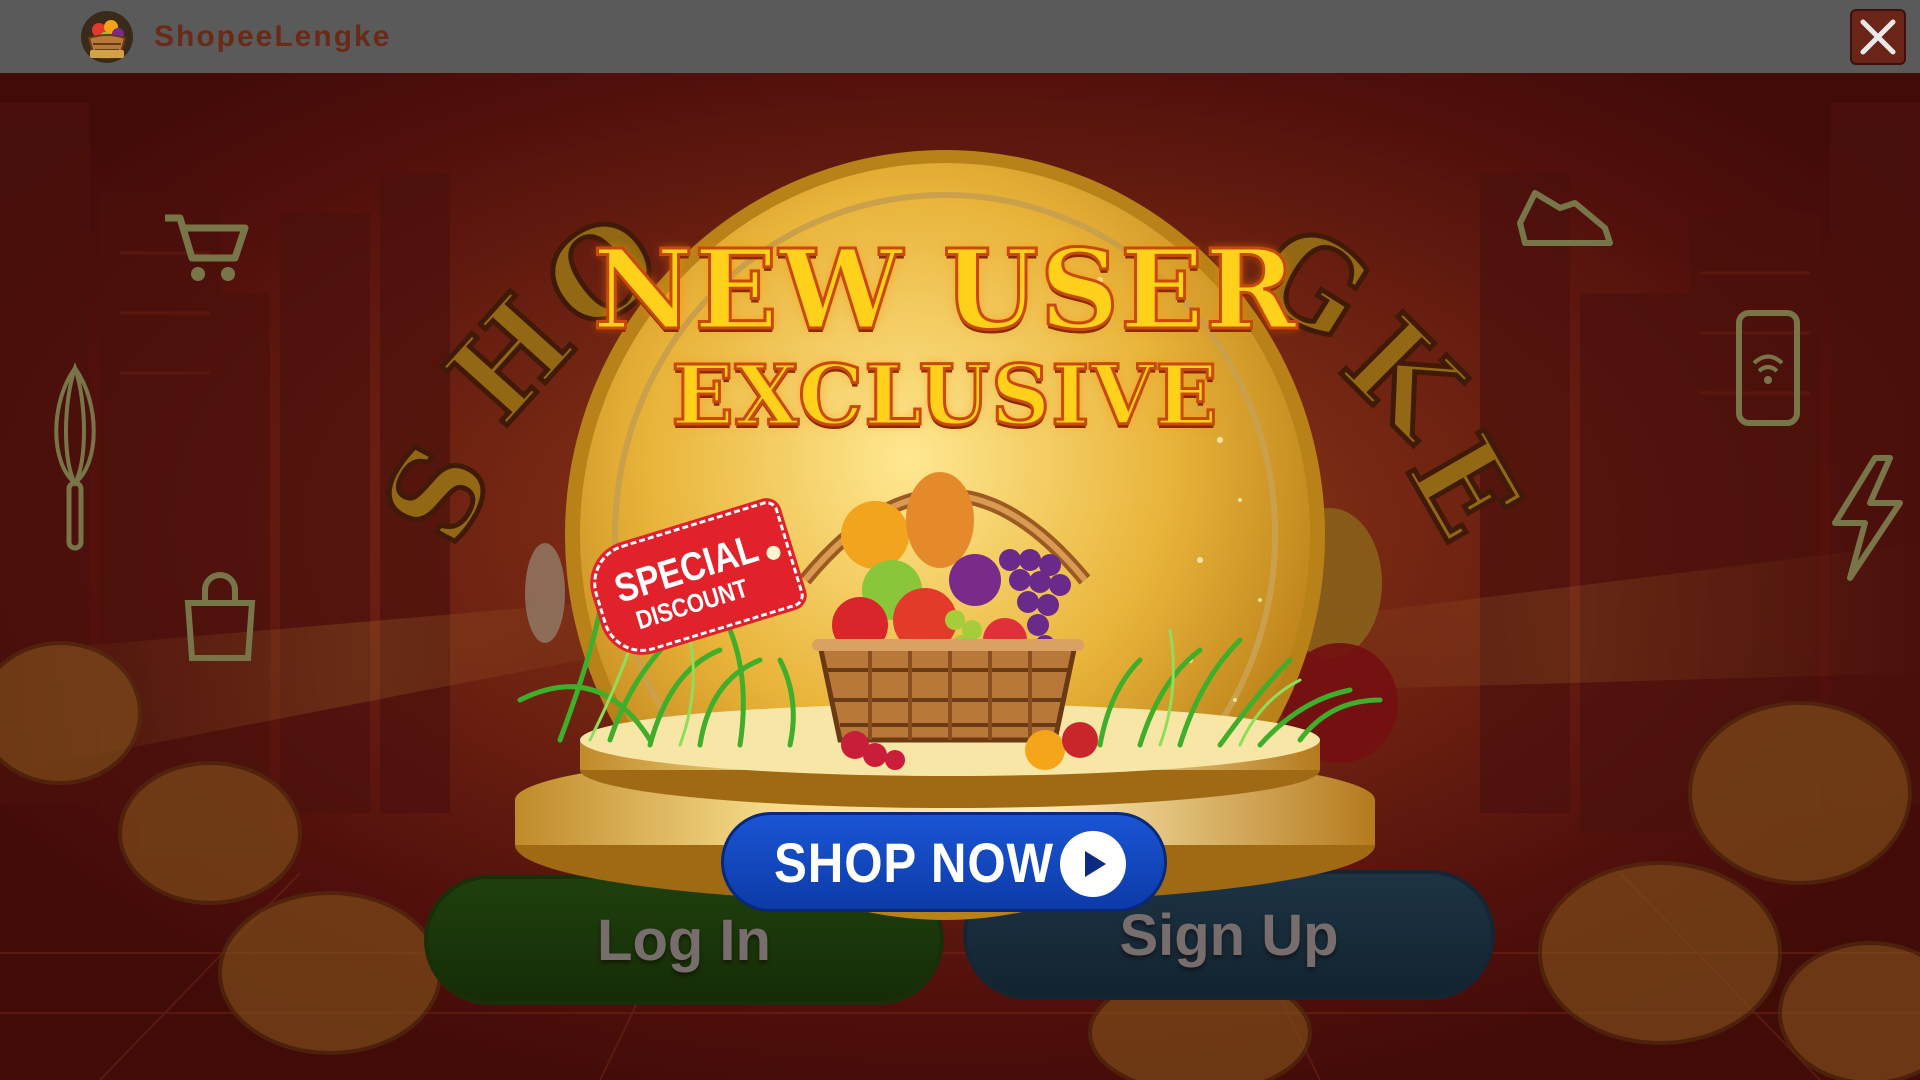 The height and width of the screenshot is (1080, 1920). I want to click on shop-now-button: SHOP NOW, so click(944, 862).